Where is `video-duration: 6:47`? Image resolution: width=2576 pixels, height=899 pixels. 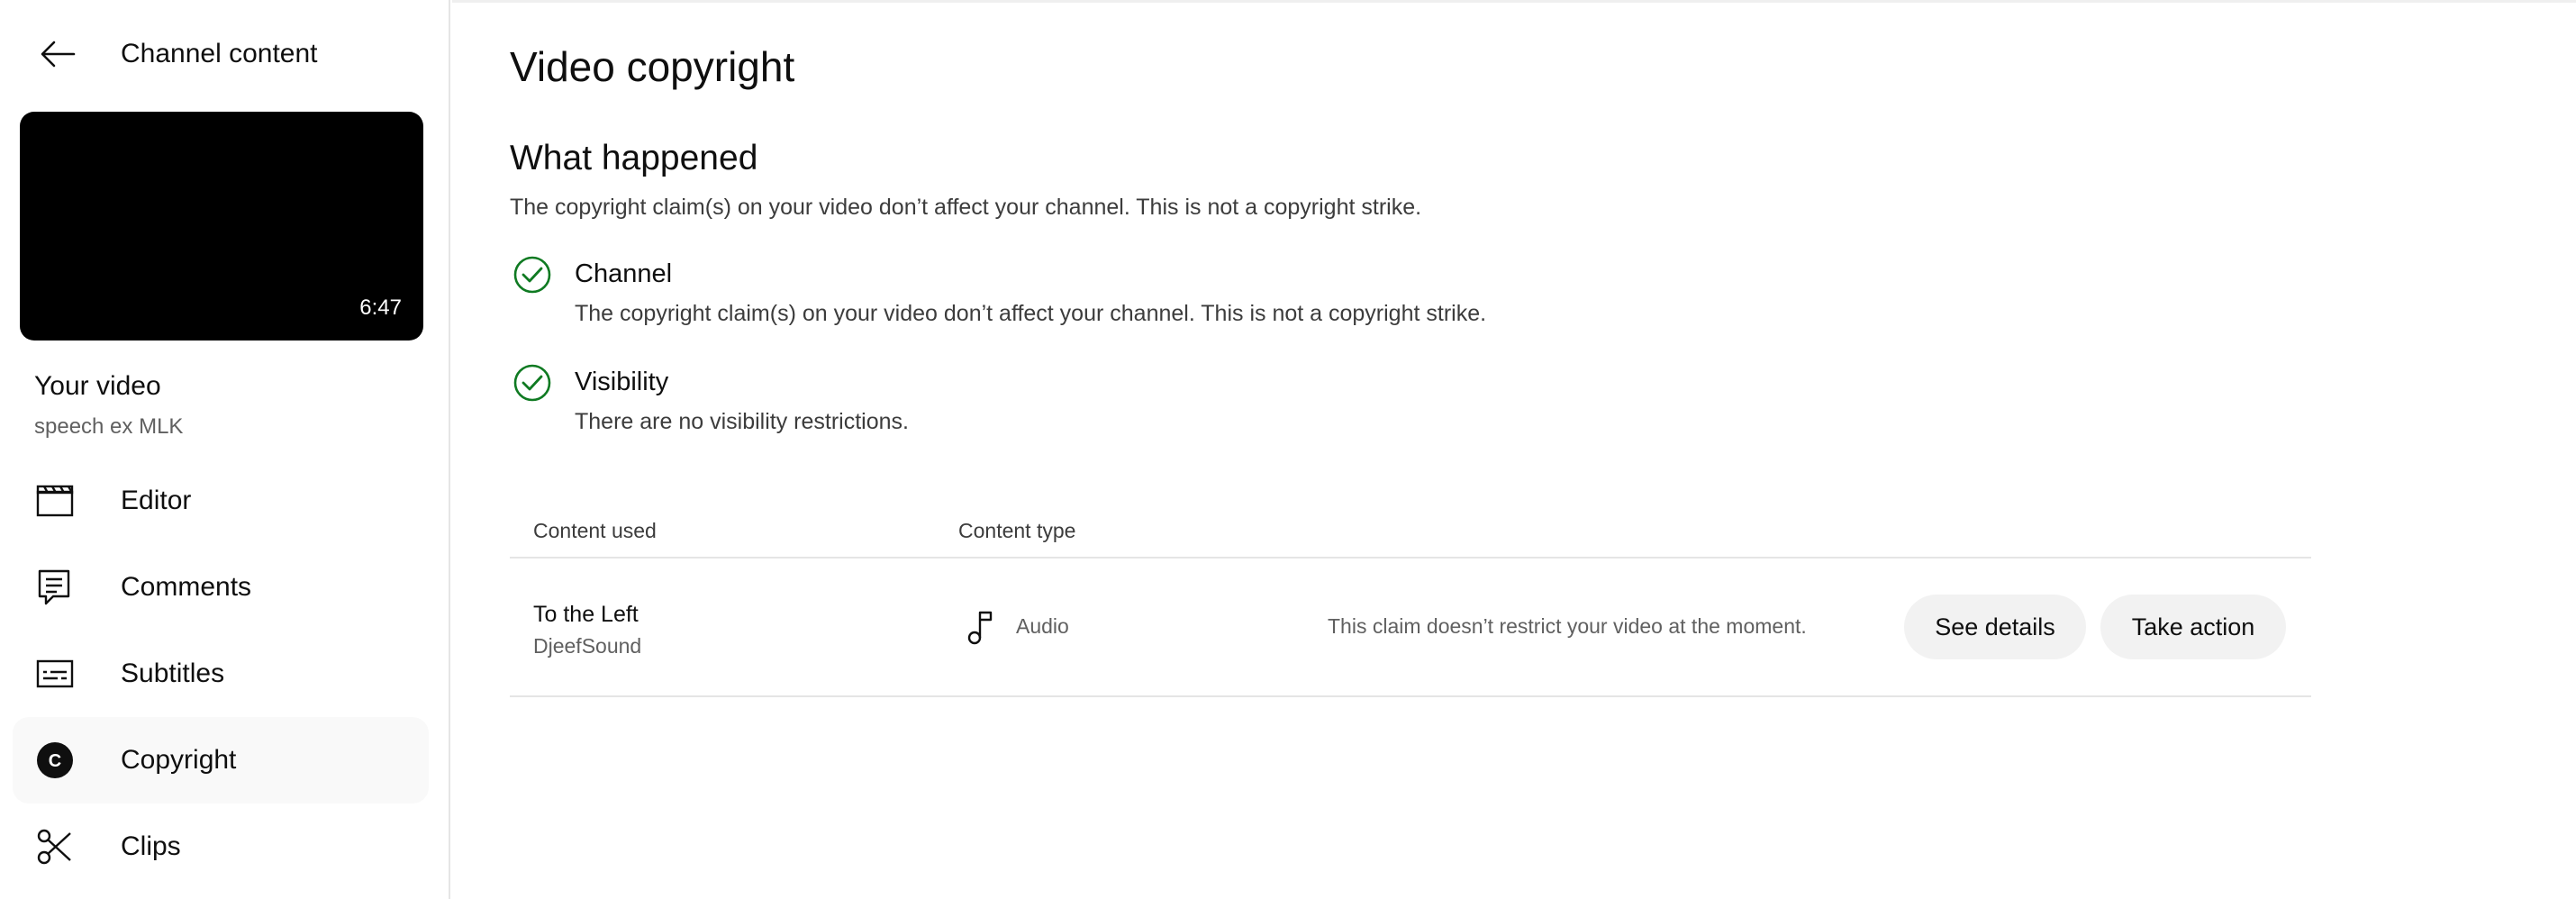 video-duration: 6:47 is located at coordinates (380, 307).